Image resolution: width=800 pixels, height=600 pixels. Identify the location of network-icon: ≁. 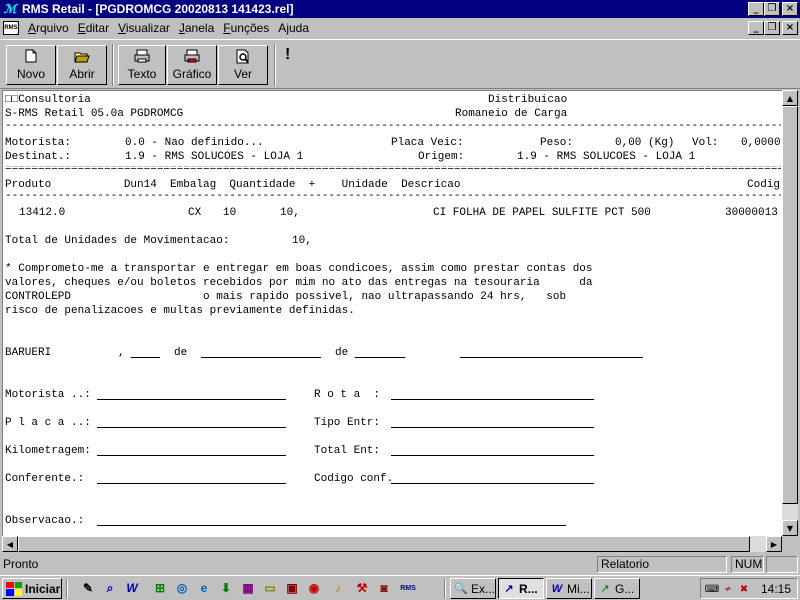
(728, 589).